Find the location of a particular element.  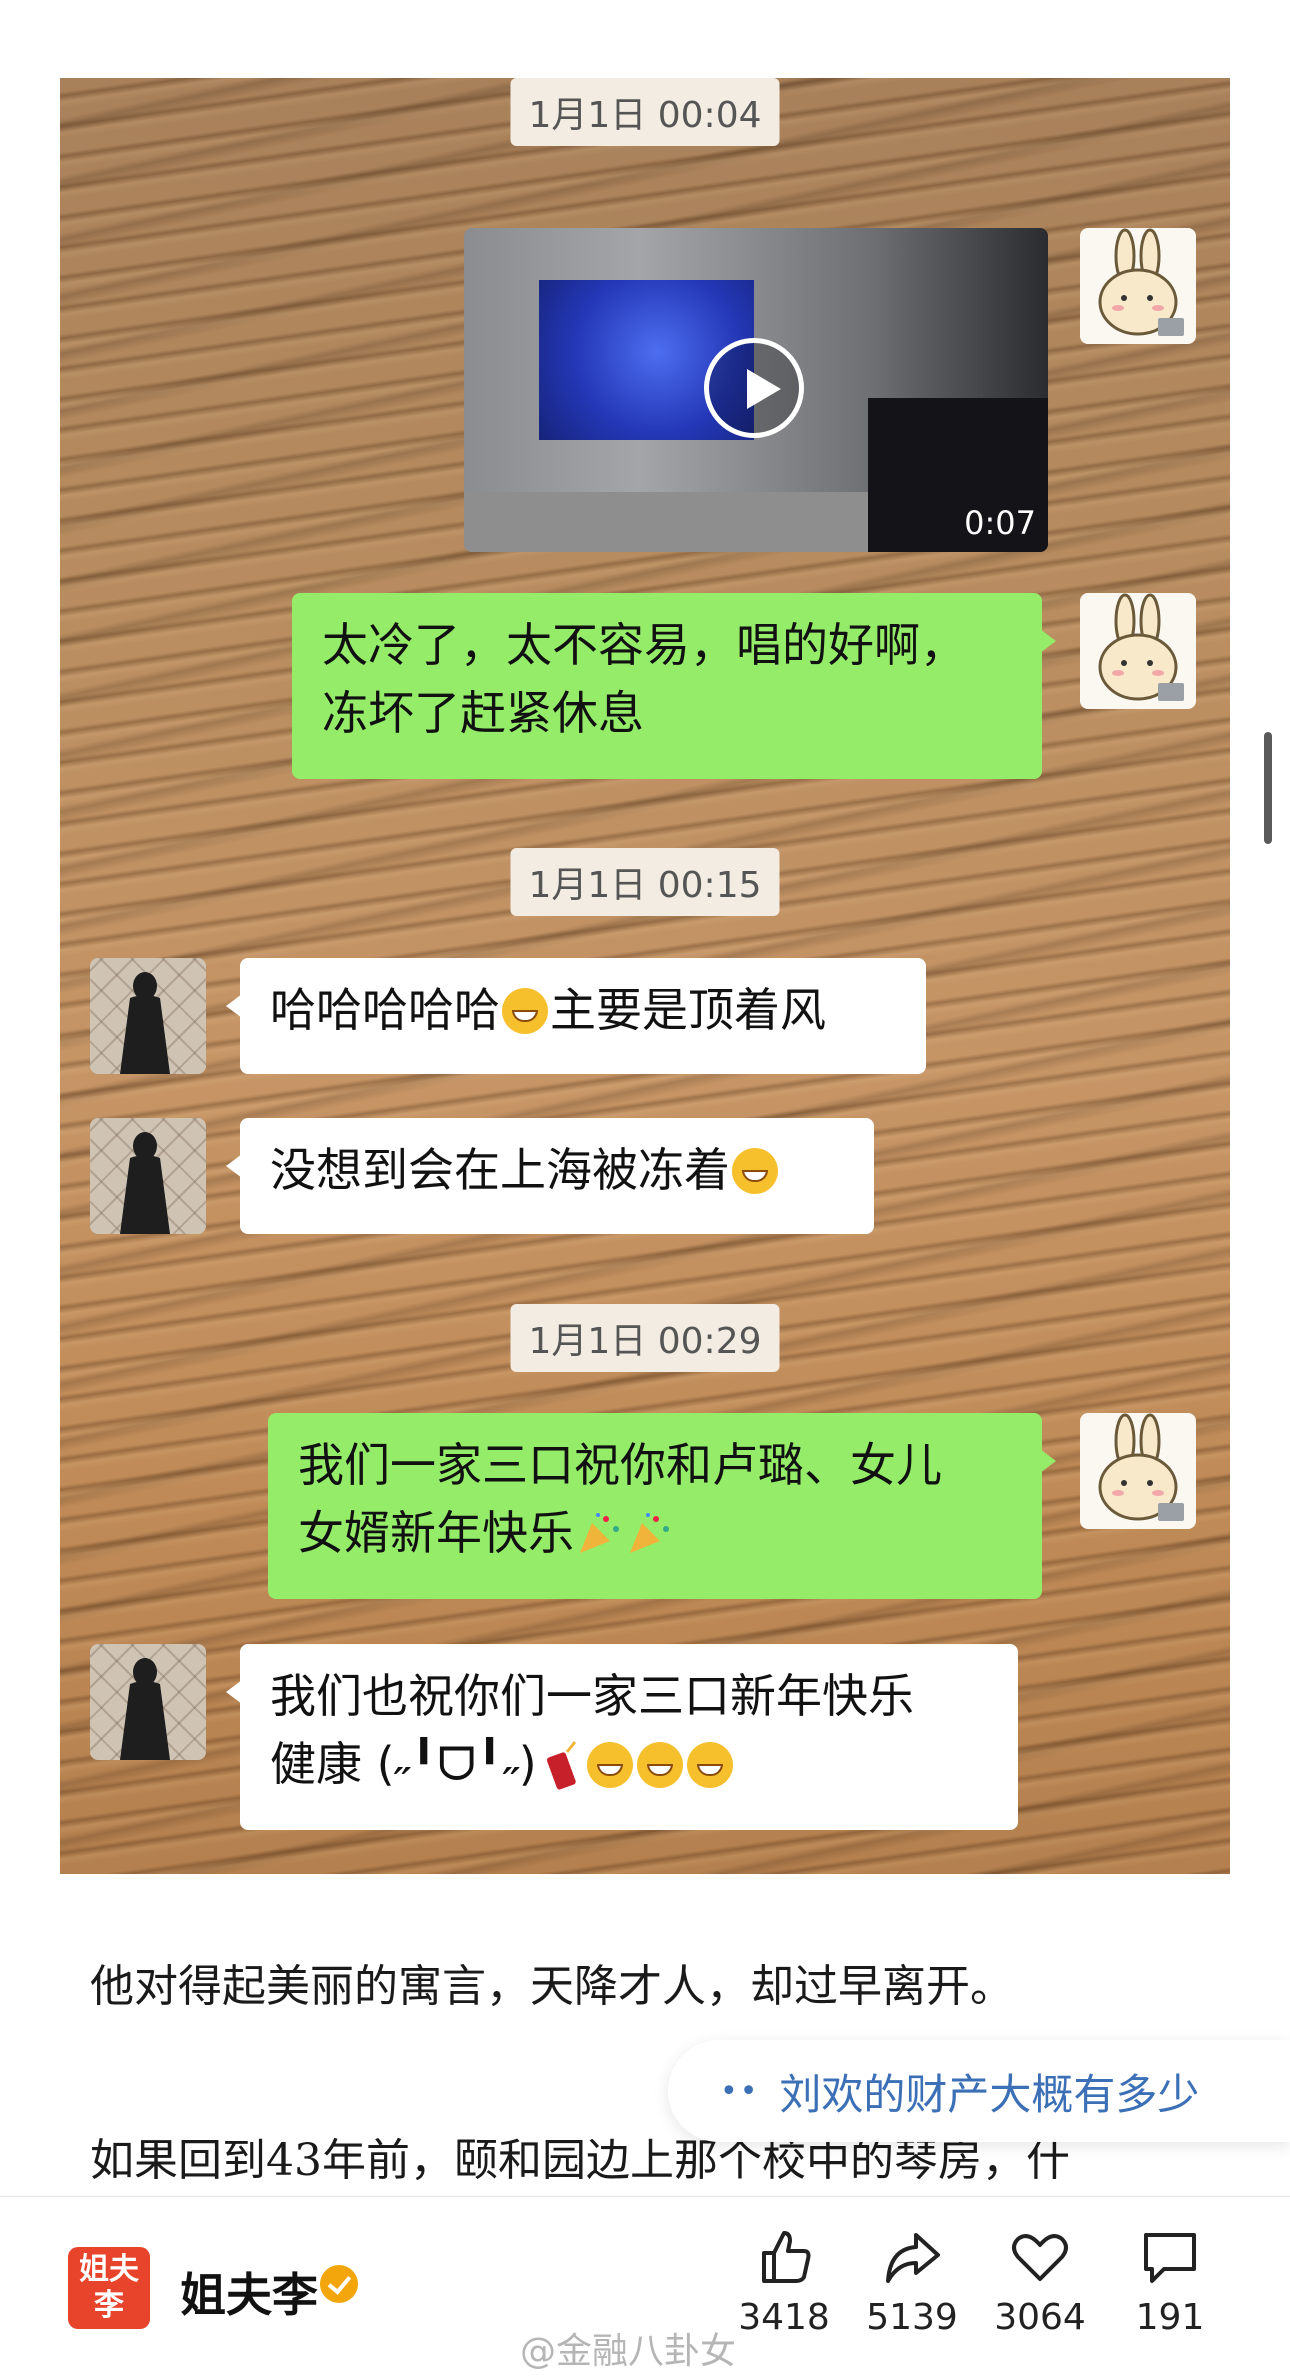

video-message: 0:07 is located at coordinates (756, 390).